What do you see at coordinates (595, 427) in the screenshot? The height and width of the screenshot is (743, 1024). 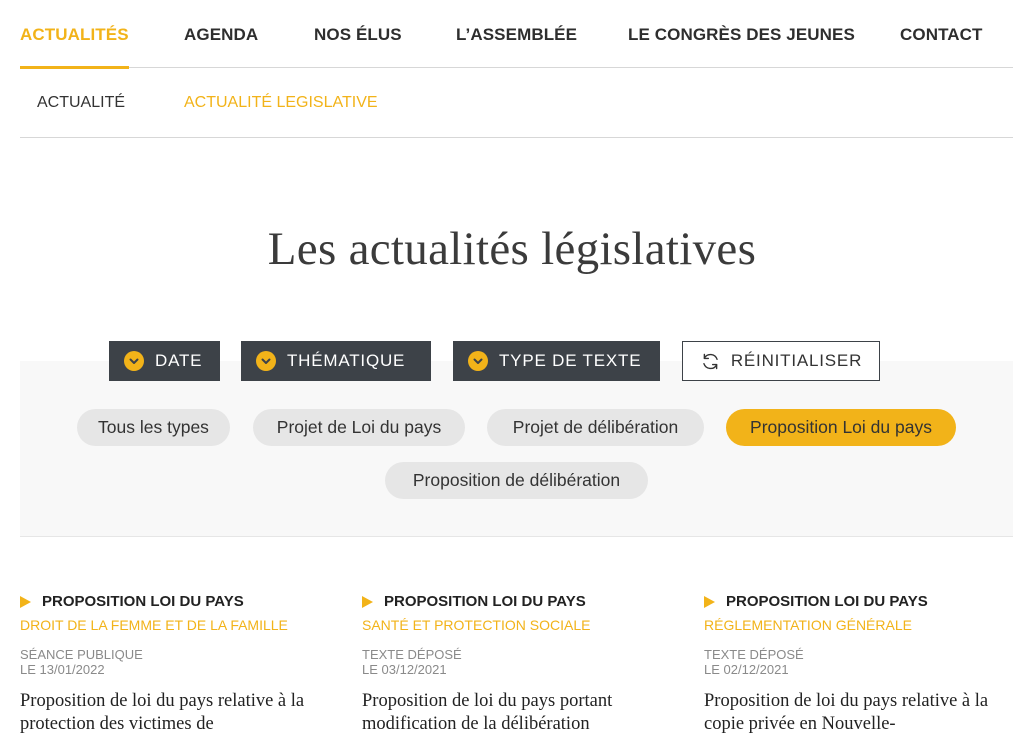 I see `chip-projet-de-deliberation: Projet de délibération` at bounding box center [595, 427].